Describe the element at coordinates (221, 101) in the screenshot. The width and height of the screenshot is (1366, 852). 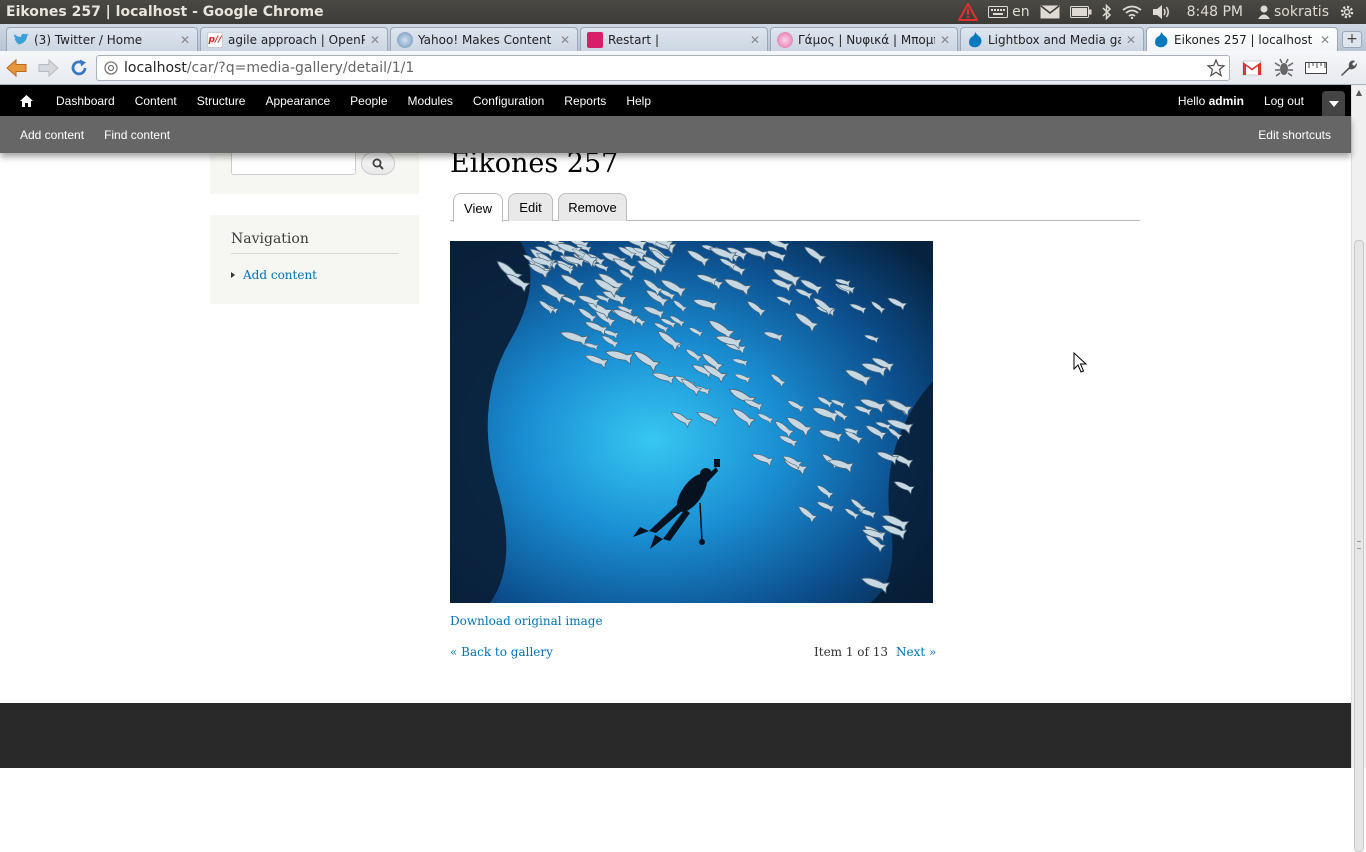
I see `toolbar-structure: Structure` at that location.